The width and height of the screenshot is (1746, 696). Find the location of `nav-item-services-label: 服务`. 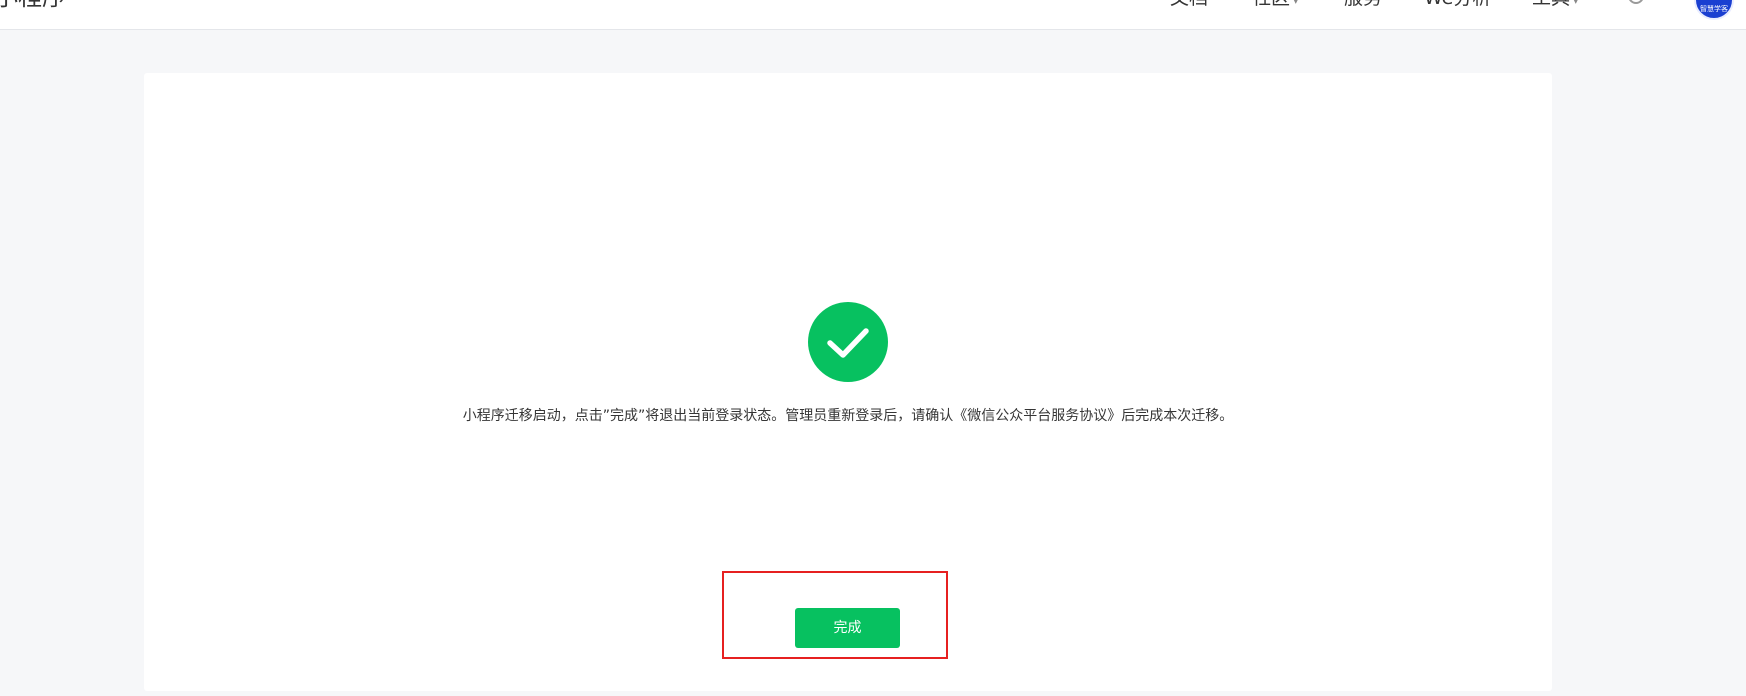

nav-item-services-label: 服务 is located at coordinates (1363, 4).